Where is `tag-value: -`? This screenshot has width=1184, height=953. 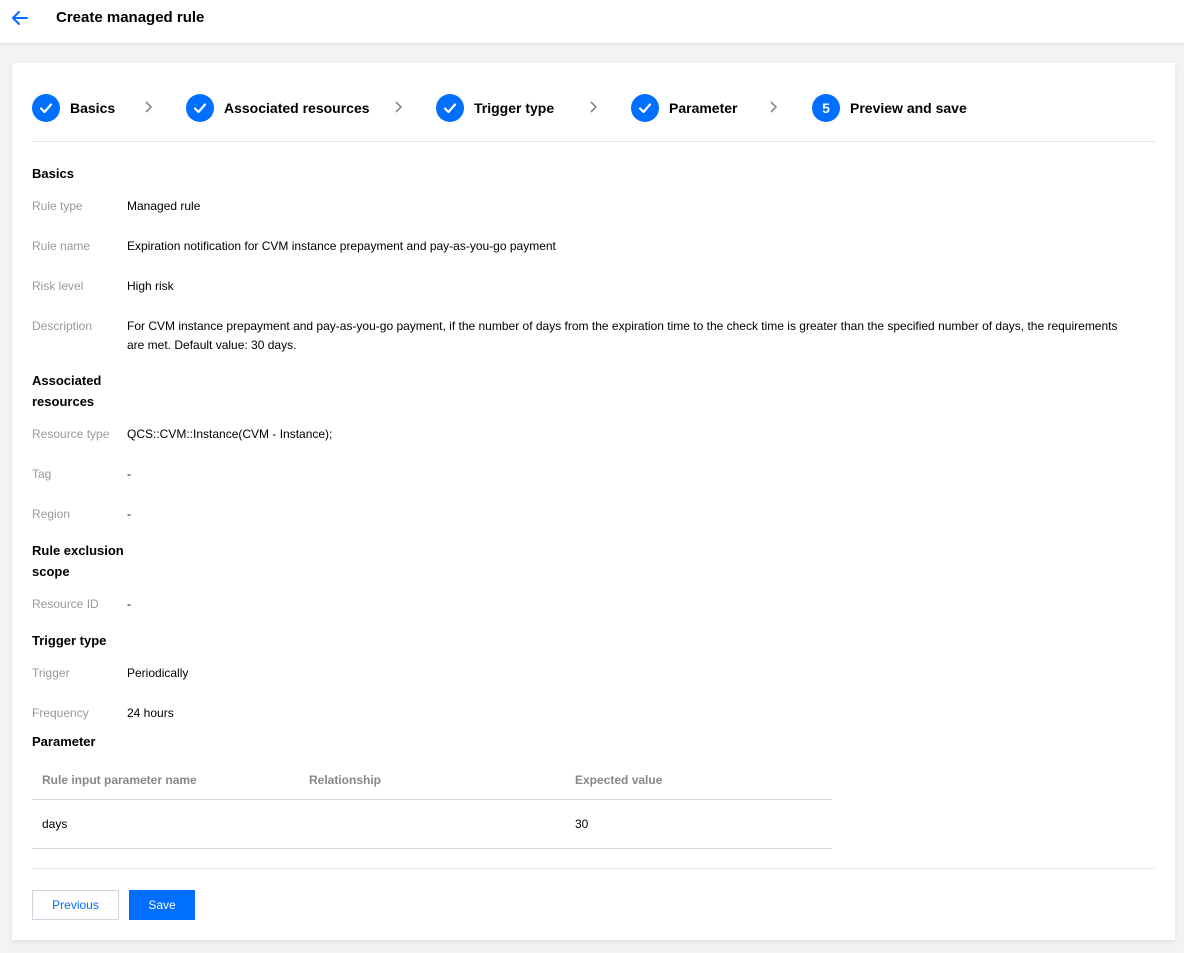 tag-value: - is located at coordinates (129, 474).